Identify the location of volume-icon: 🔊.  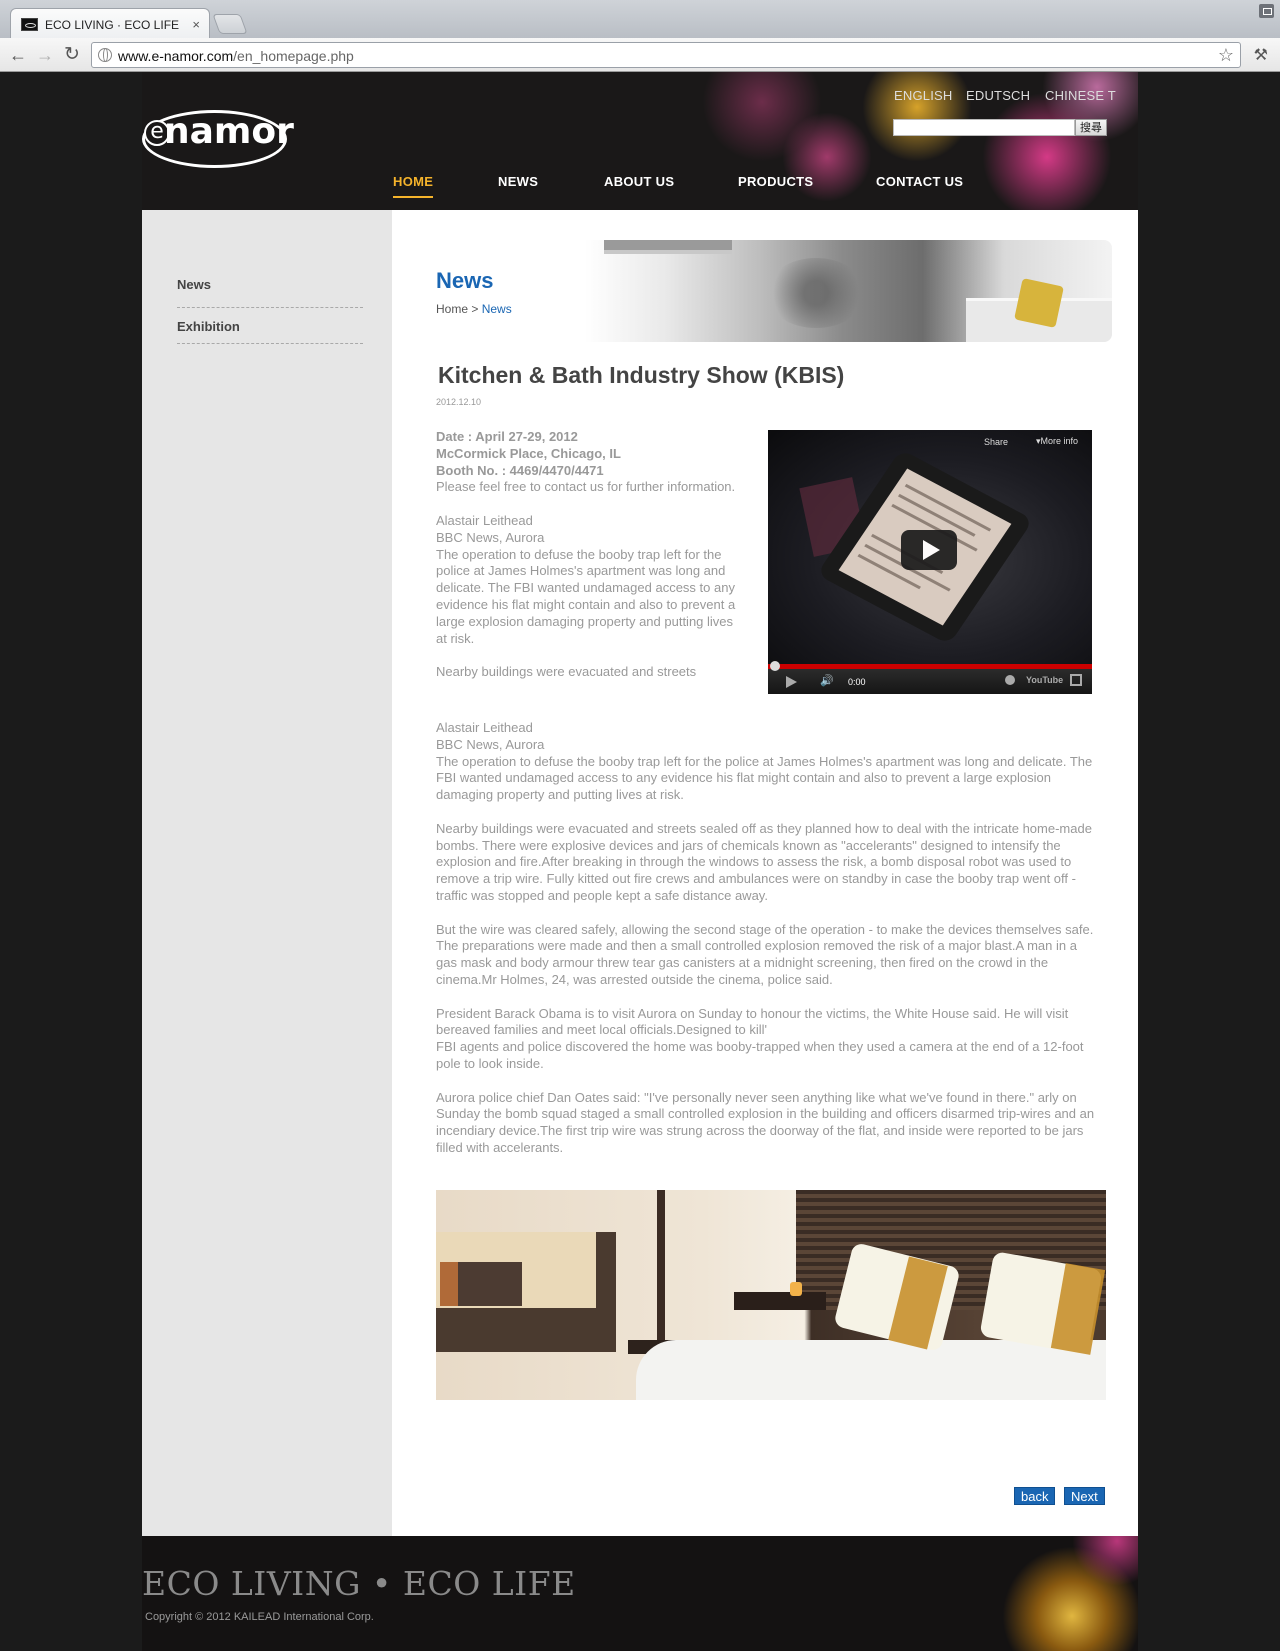
(827, 680).